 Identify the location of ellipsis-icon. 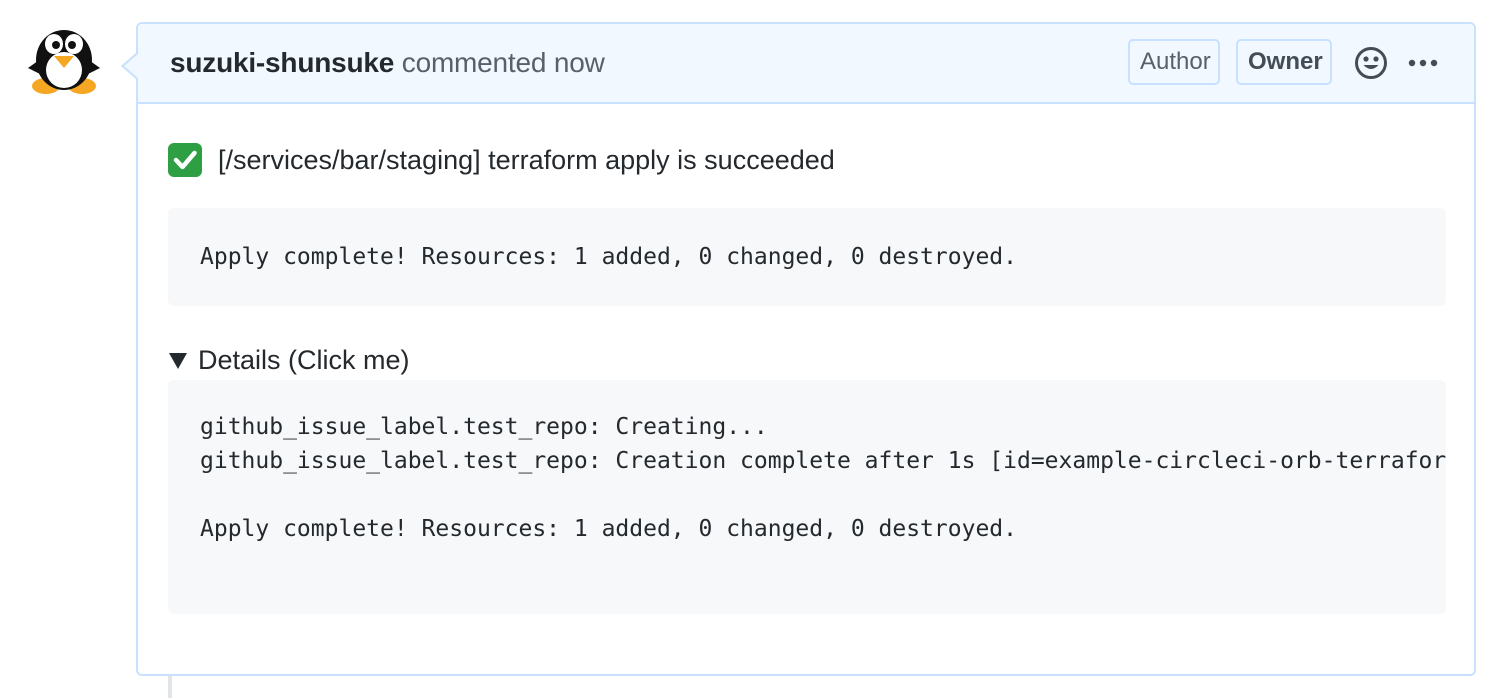
(1423, 63).